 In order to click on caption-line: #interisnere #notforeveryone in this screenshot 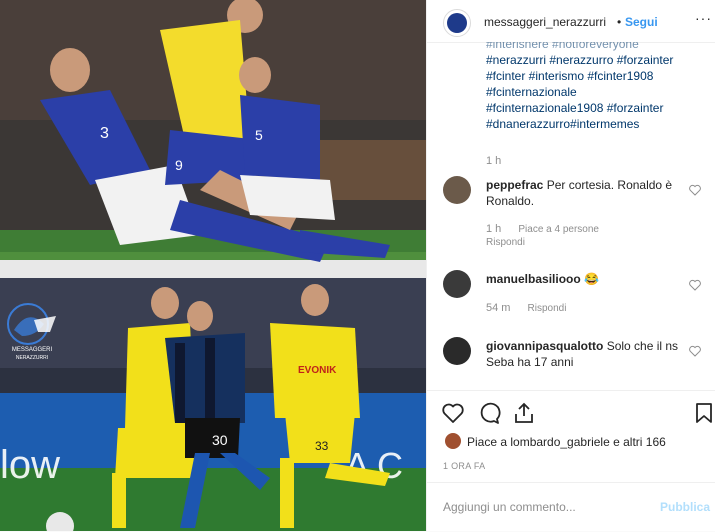, I will do `click(596, 47)`.